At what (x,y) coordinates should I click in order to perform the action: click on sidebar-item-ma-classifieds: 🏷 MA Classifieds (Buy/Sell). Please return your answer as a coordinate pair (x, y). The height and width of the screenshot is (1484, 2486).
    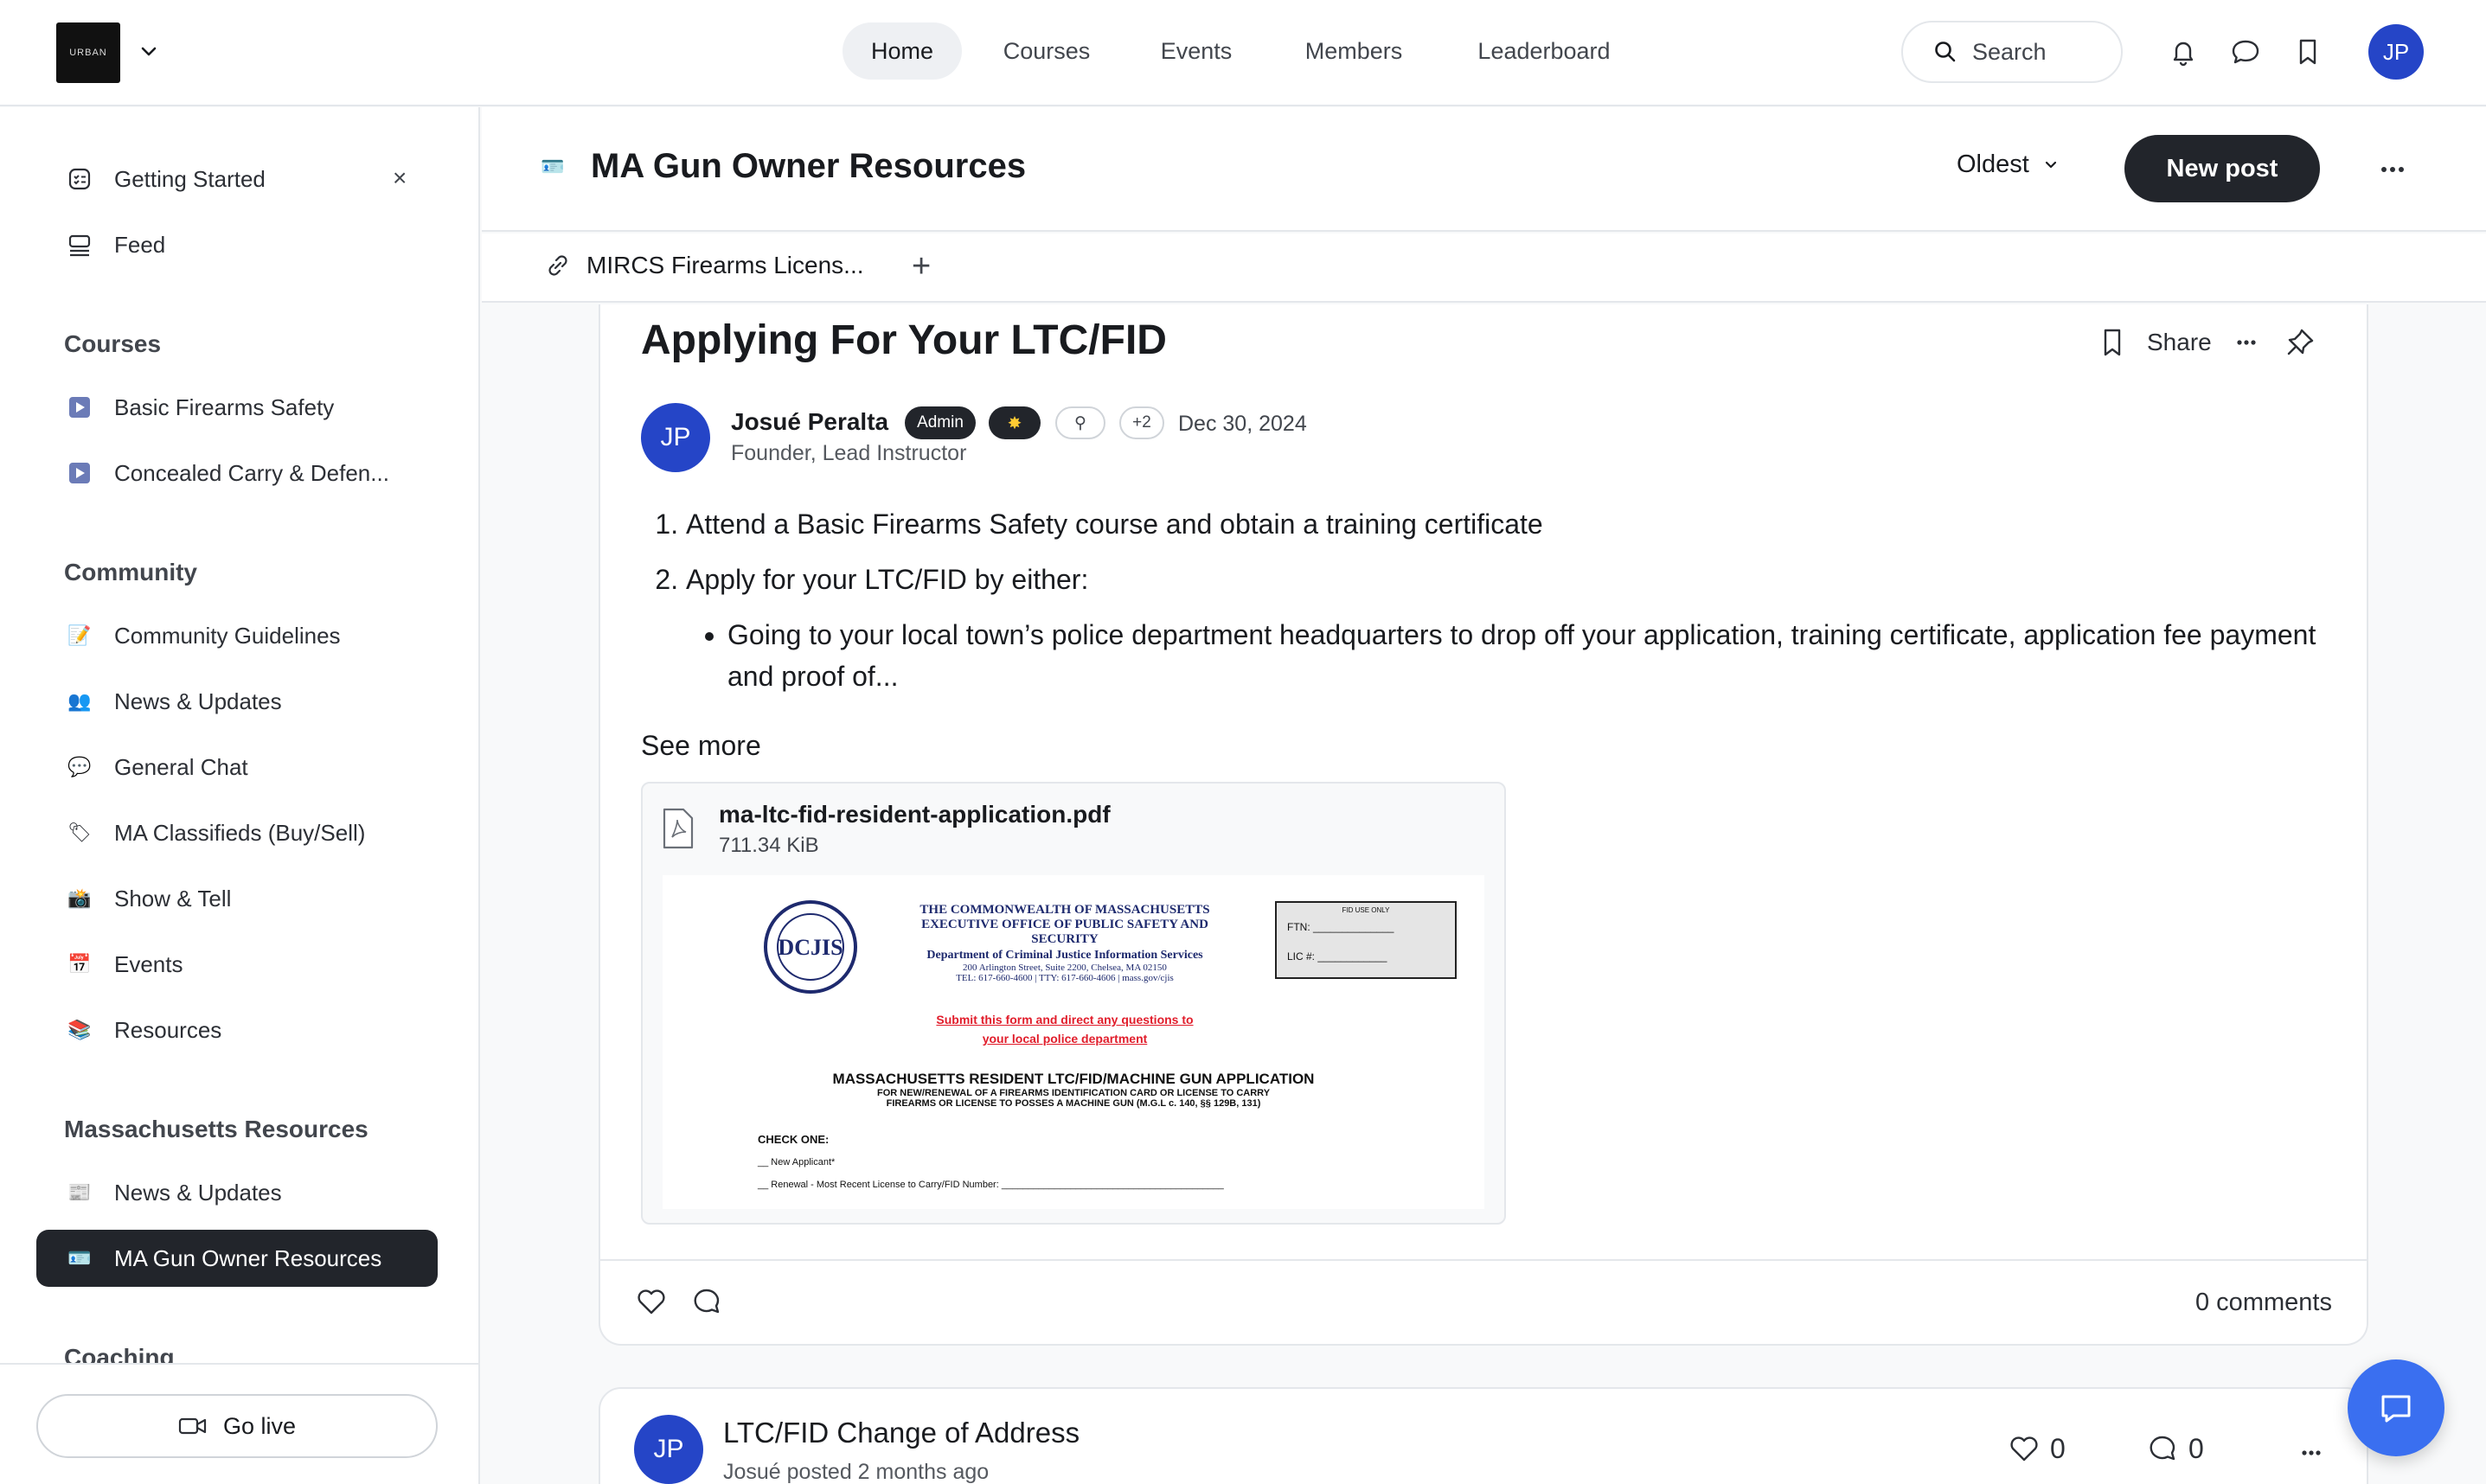
    Looking at the image, I should click on (237, 833).